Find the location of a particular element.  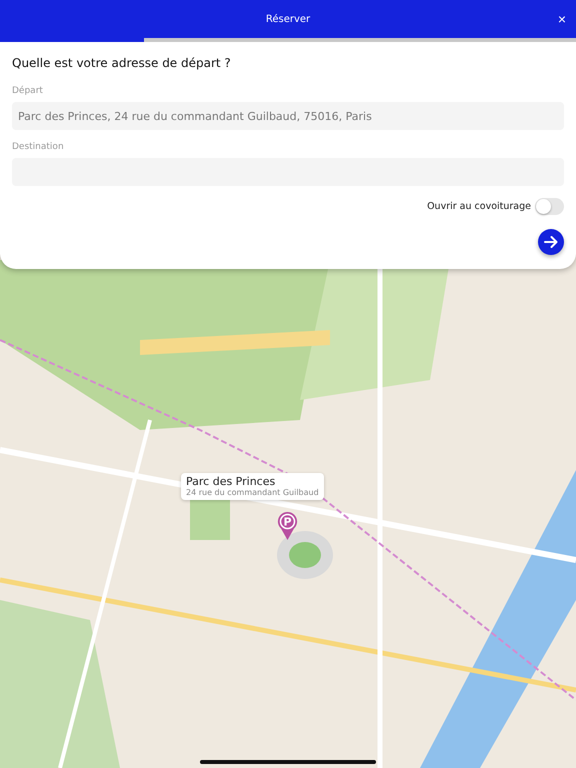

input-field: Parc des Princes, 24 rue du commandant Guilbaud, 75016, Paris is located at coordinates (288, 116).